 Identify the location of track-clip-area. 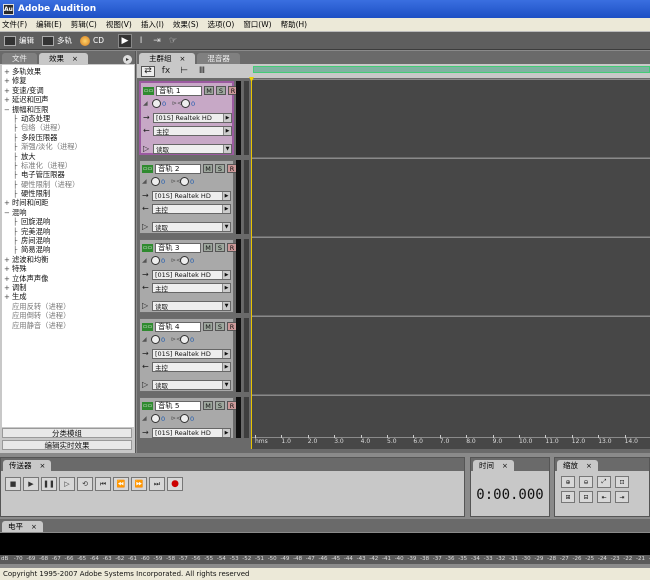
(450, 355).